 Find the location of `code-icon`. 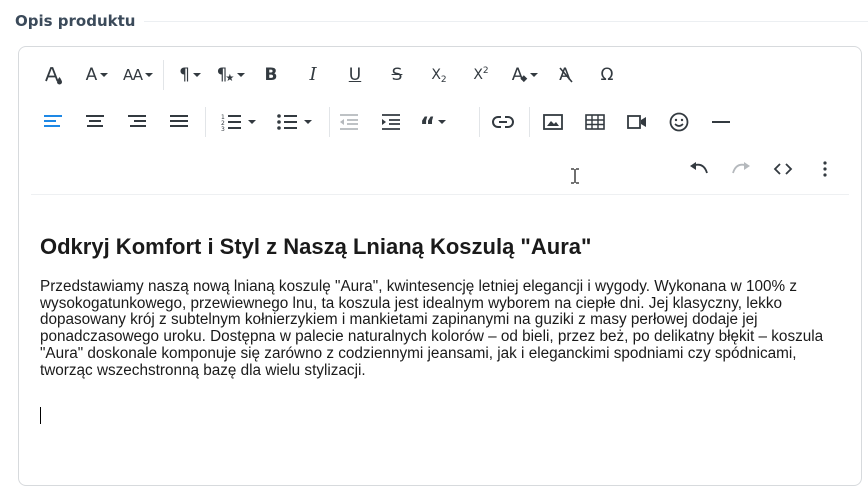

code-icon is located at coordinates (783, 169).